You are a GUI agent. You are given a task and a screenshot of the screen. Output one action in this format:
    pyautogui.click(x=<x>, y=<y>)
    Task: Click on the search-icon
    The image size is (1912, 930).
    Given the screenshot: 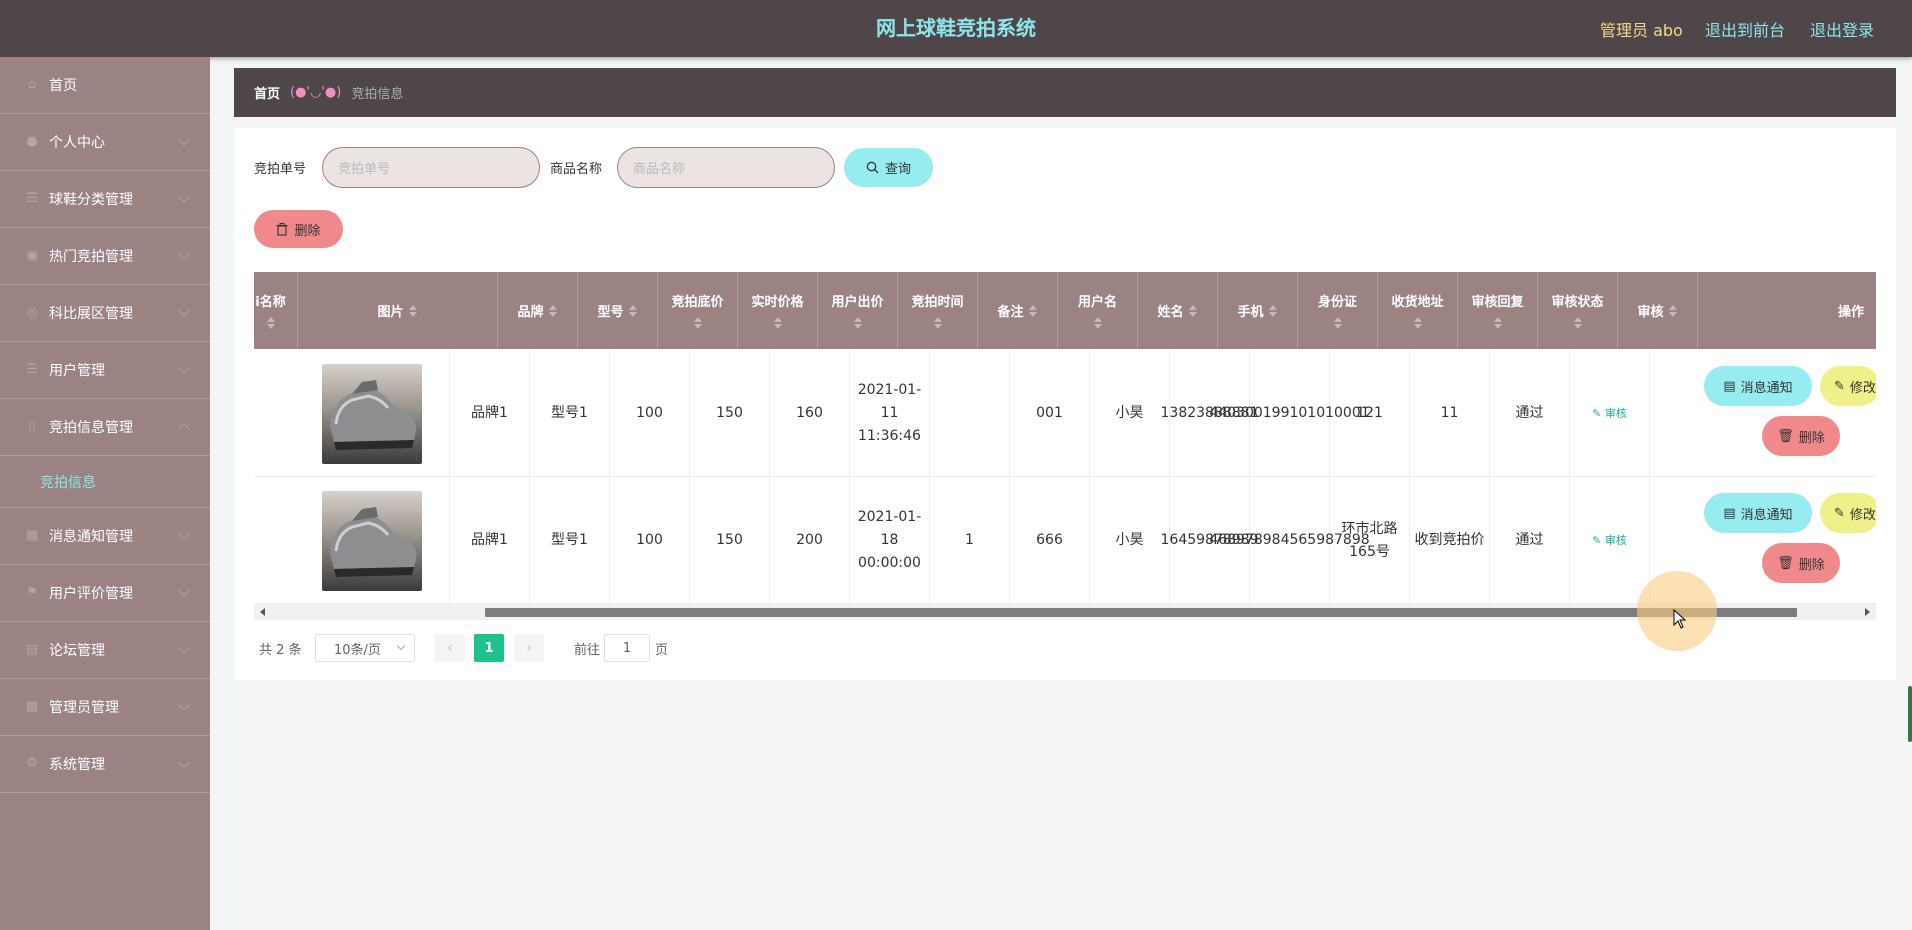 What is the action you would take?
    pyautogui.click(x=872, y=167)
    